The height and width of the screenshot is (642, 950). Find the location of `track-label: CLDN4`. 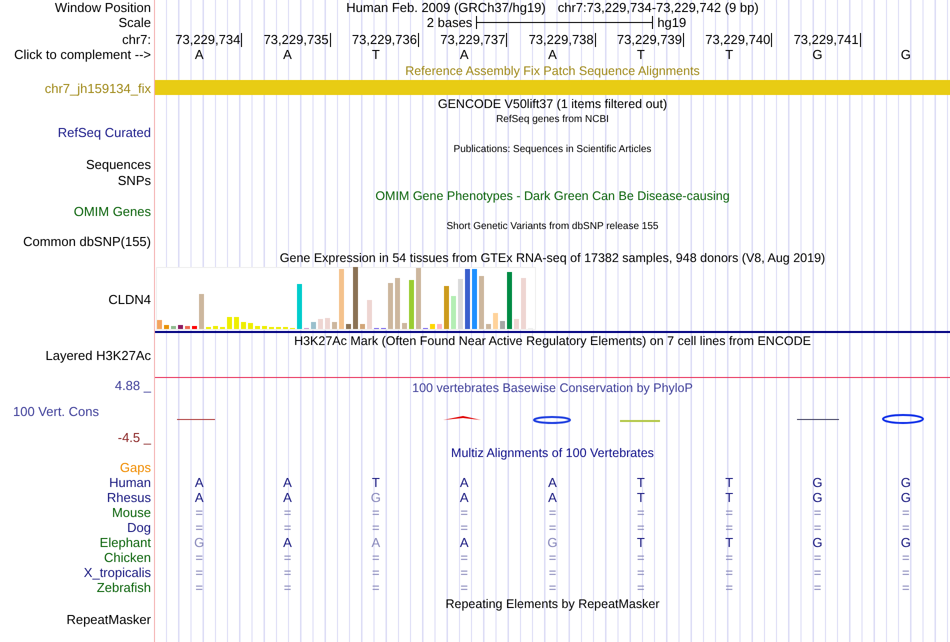

track-label: CLDN4 is located at coordinates (75, 300).